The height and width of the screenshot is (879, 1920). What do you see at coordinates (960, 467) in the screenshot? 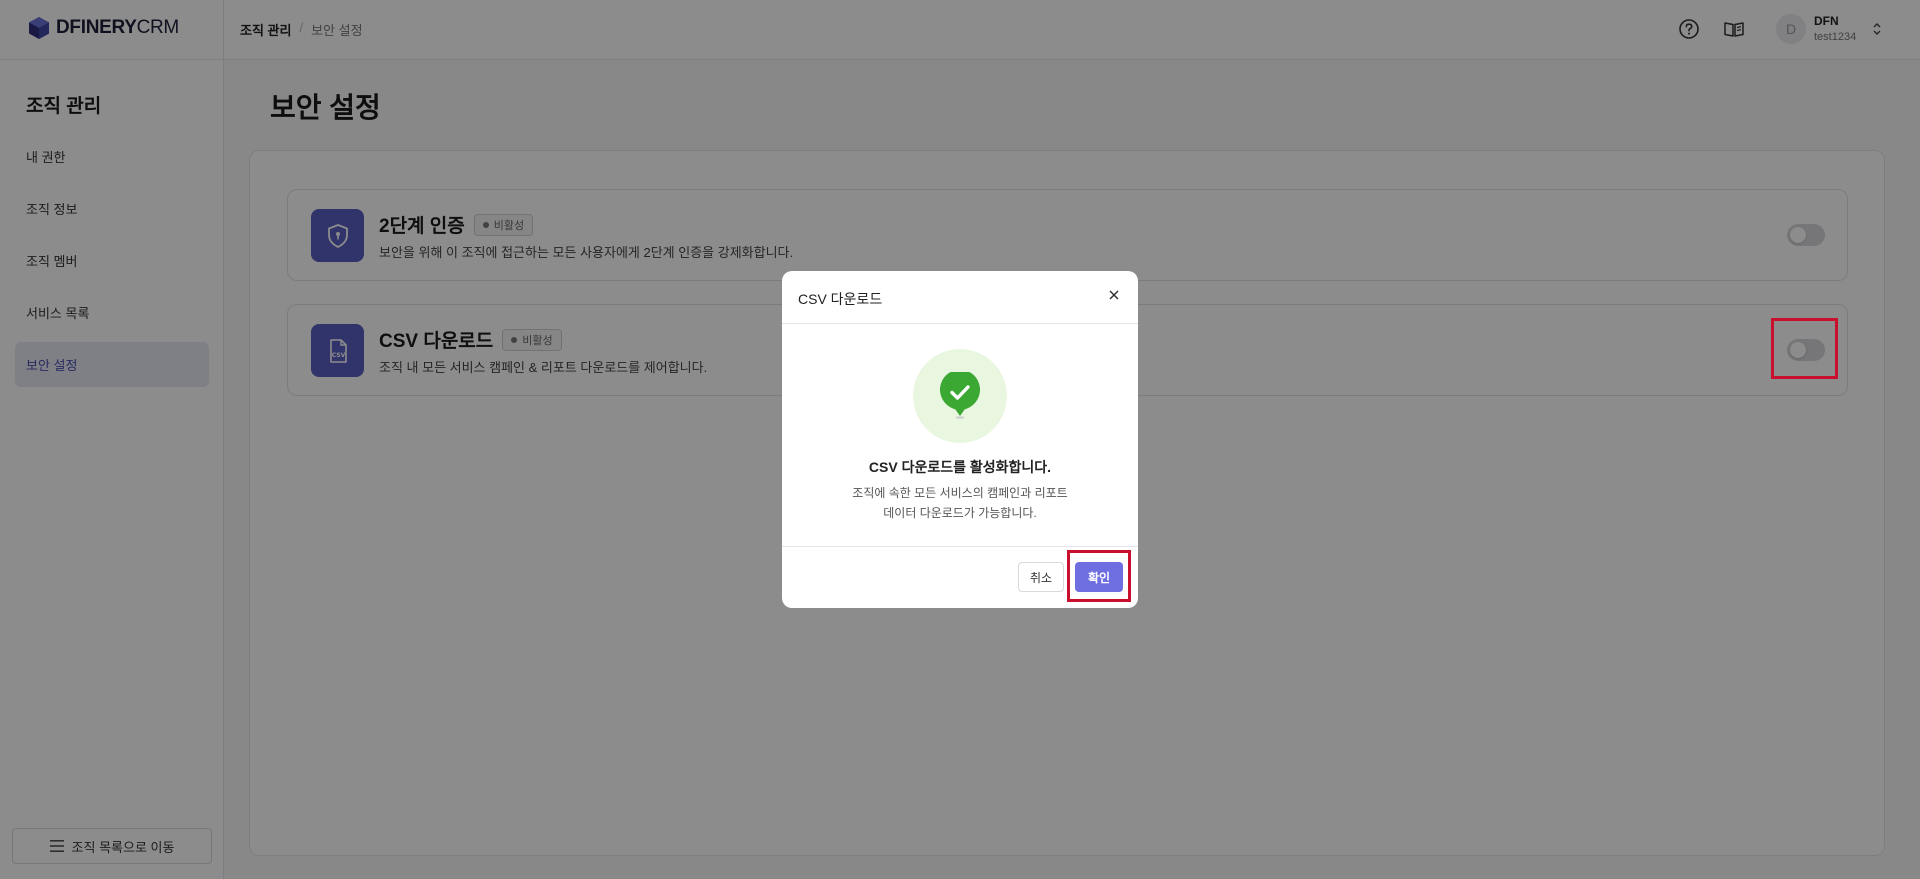
I see `dialog-heading: CSV 다운로드를 활성화합니다.` at bounding box center [960, 467].